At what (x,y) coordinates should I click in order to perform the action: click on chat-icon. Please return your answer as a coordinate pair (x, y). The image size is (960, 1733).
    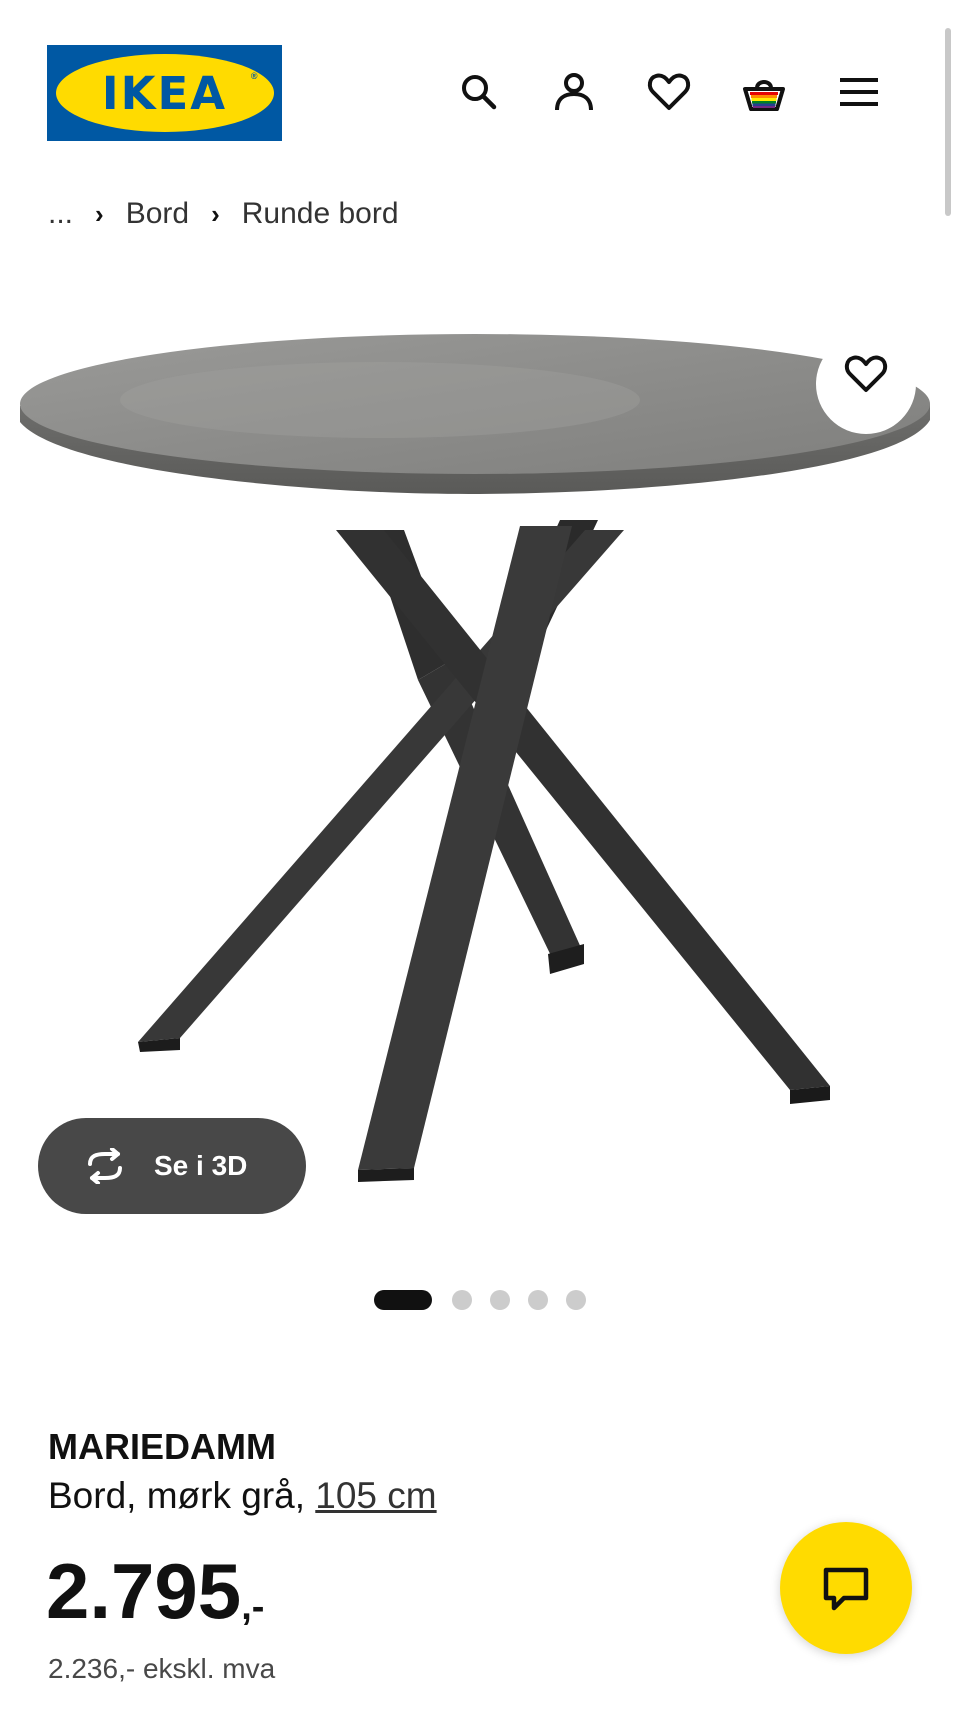
    Looking at the image, I should click on (846, 1589).